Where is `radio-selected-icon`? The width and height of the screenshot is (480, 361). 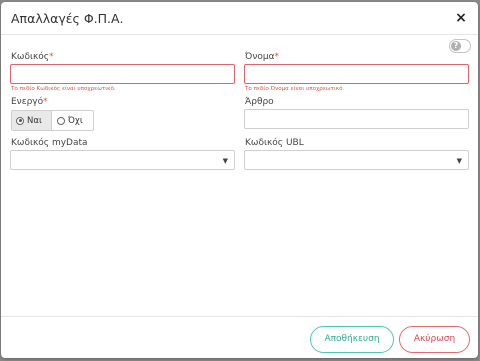 radio-selected-icon is located at coordinates (20, 120).